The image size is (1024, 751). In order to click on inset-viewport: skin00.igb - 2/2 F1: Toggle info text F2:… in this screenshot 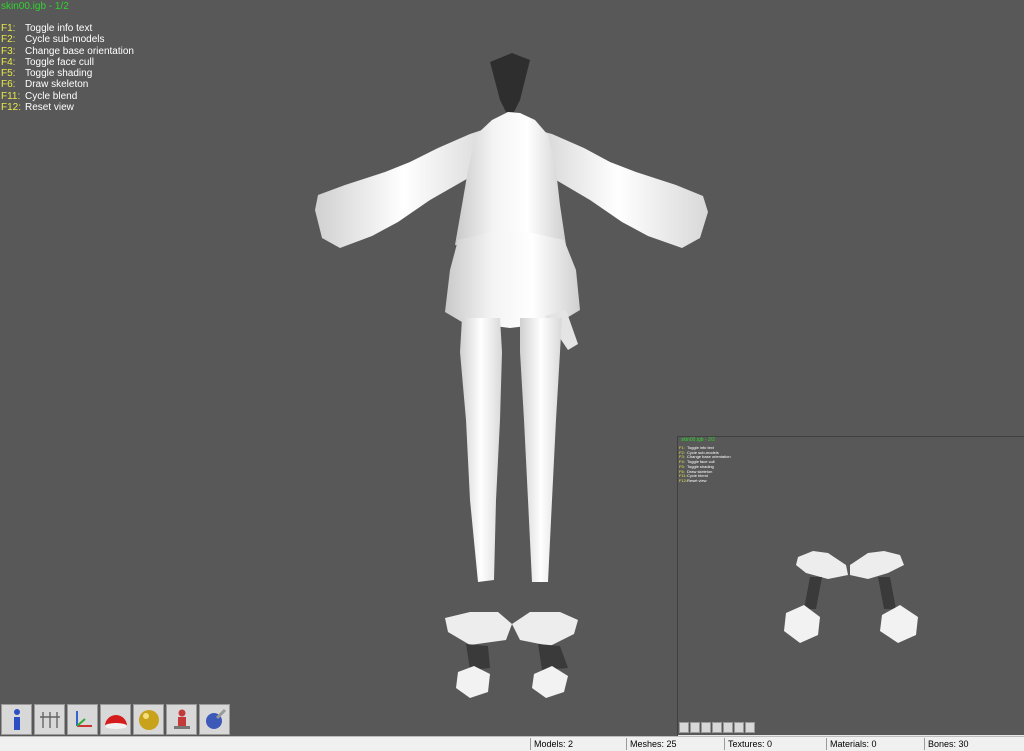, I will do `click(850, 588)`.